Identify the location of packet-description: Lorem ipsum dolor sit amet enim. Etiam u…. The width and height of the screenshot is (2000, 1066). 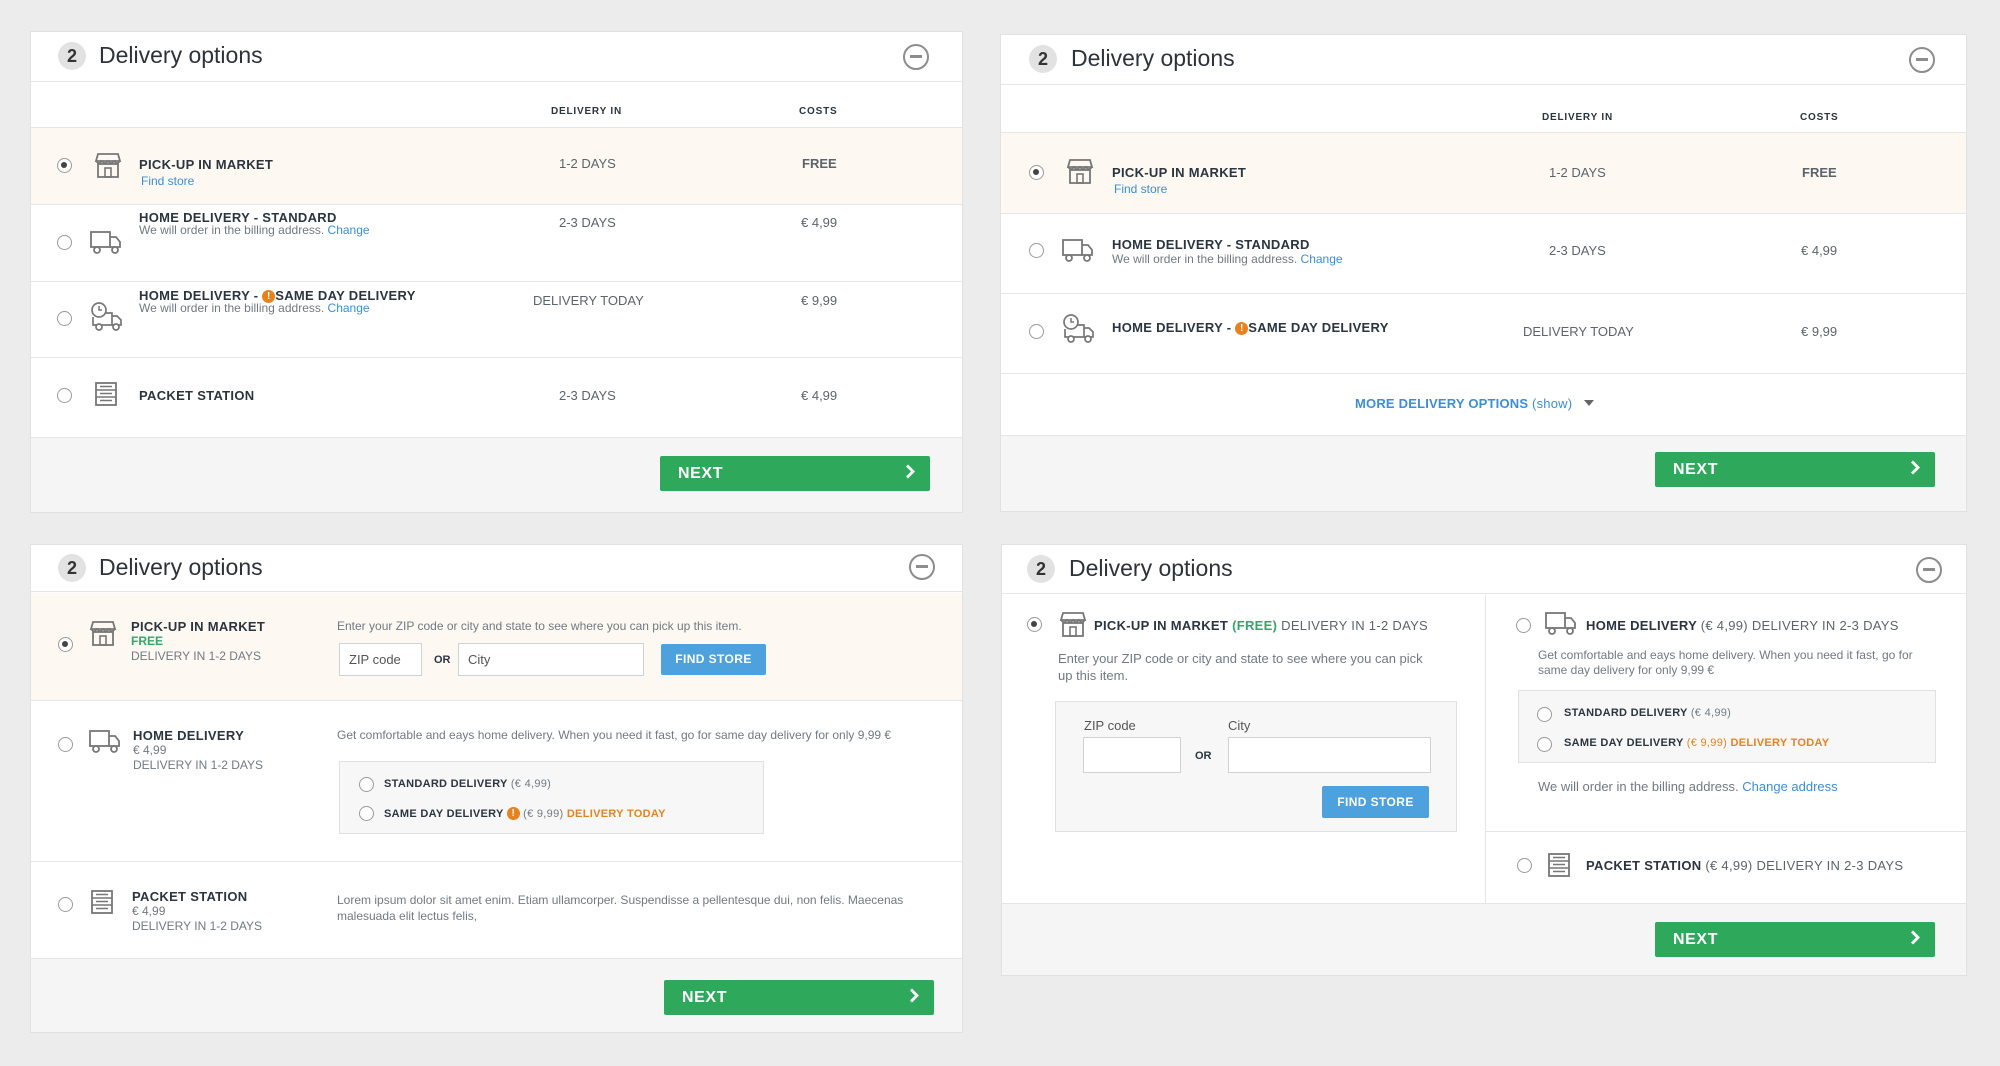
(620, 900).